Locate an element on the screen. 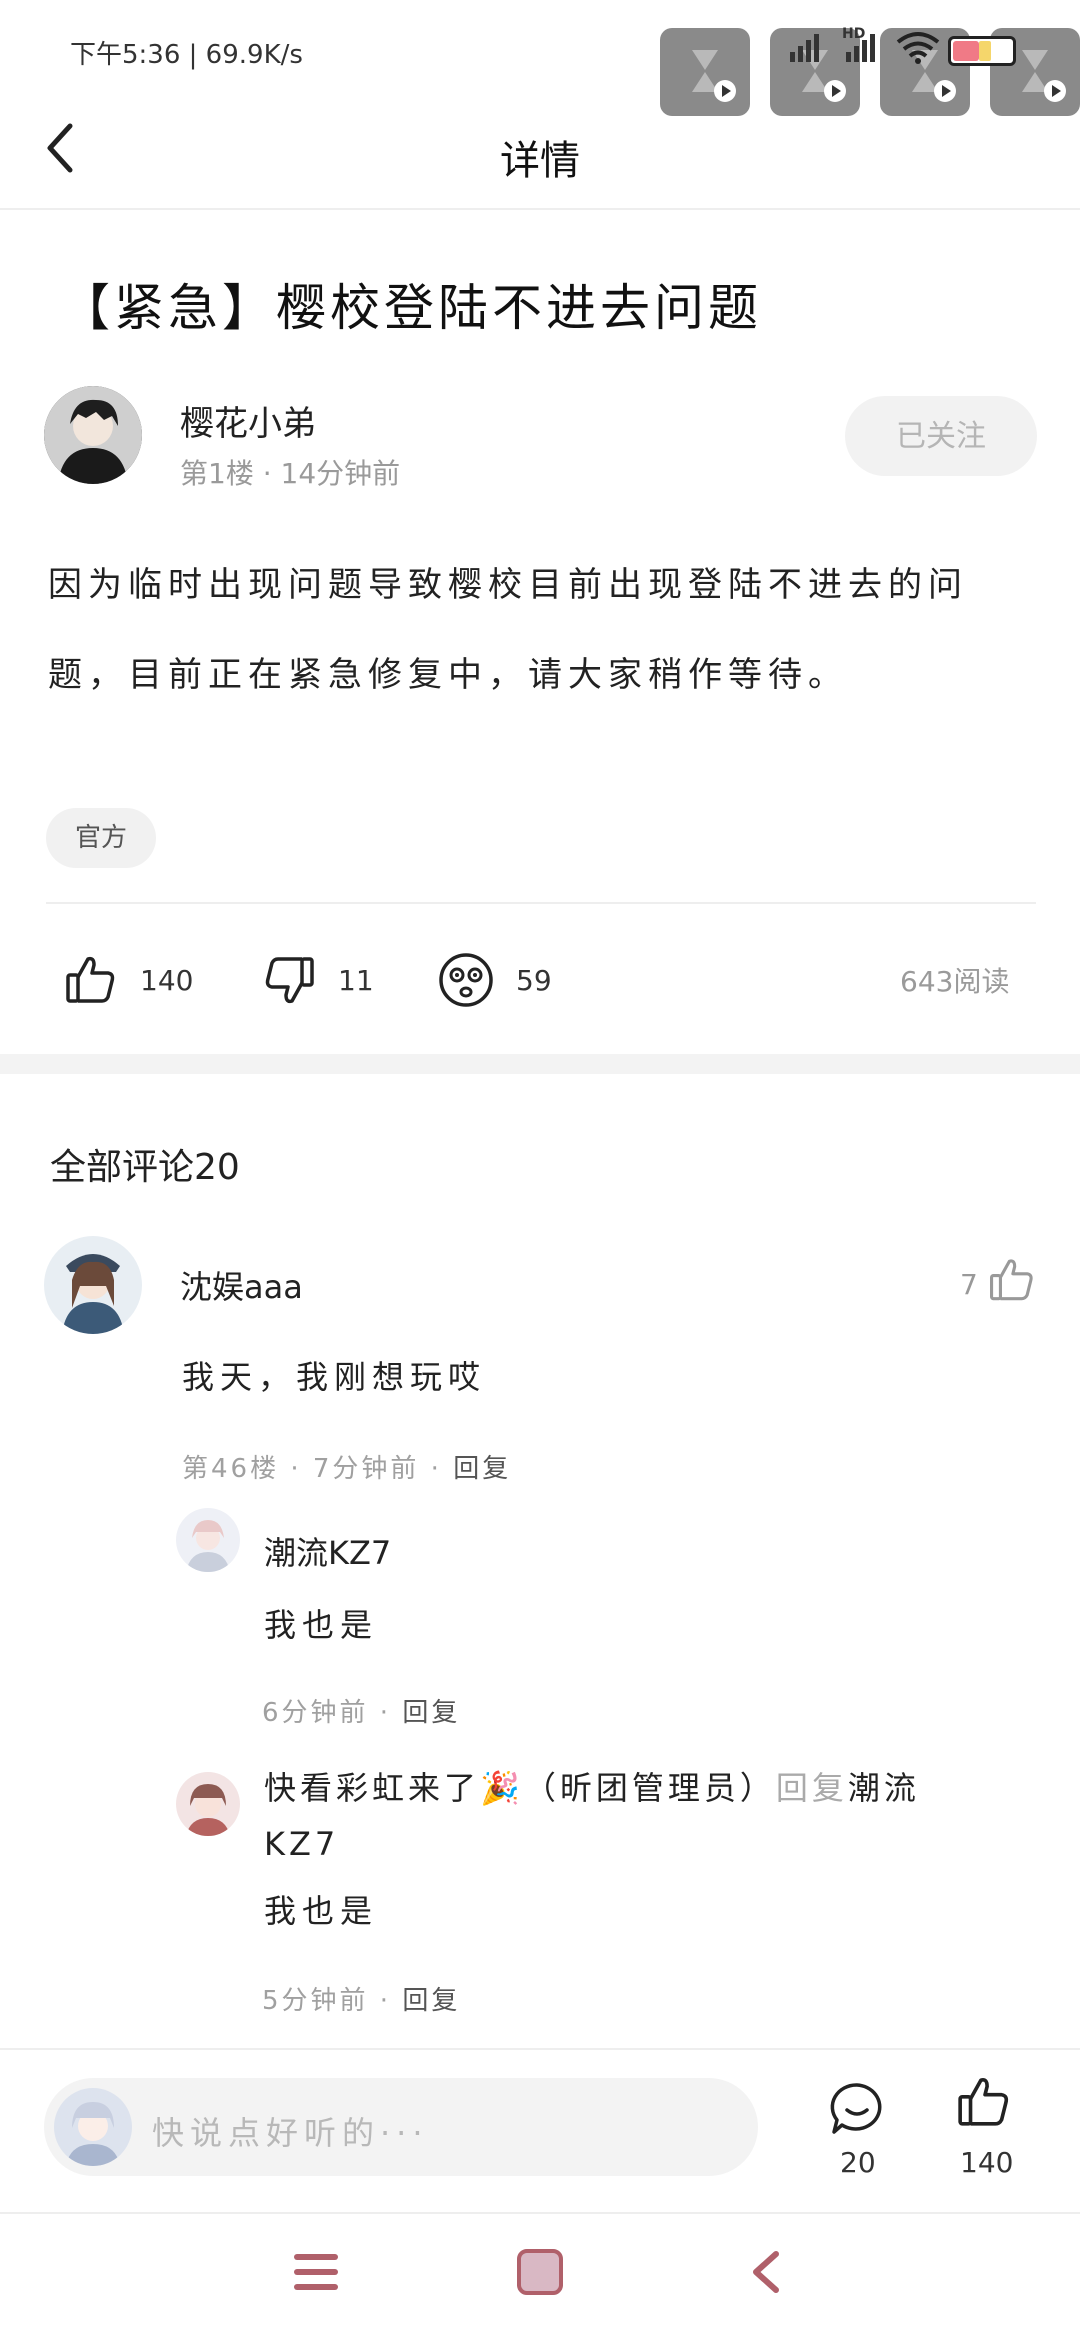 This screenshot has height=2342, width=1080. floating-window-tile is located at coordinates (705, 72).